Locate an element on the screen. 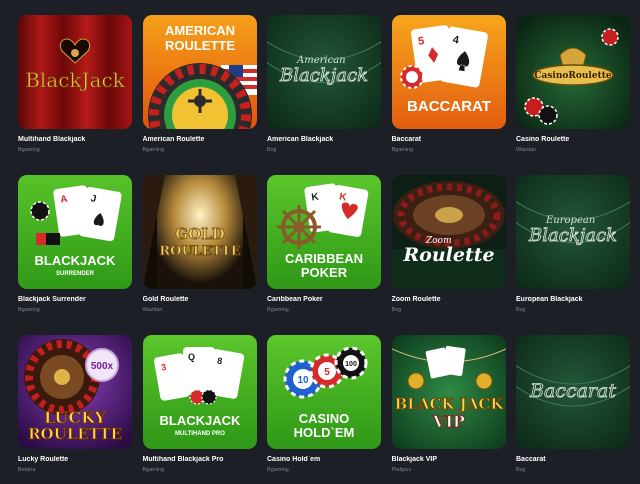 This screenshot has height=484, width=640. svg-text: A is located at coordinates (64, 200).